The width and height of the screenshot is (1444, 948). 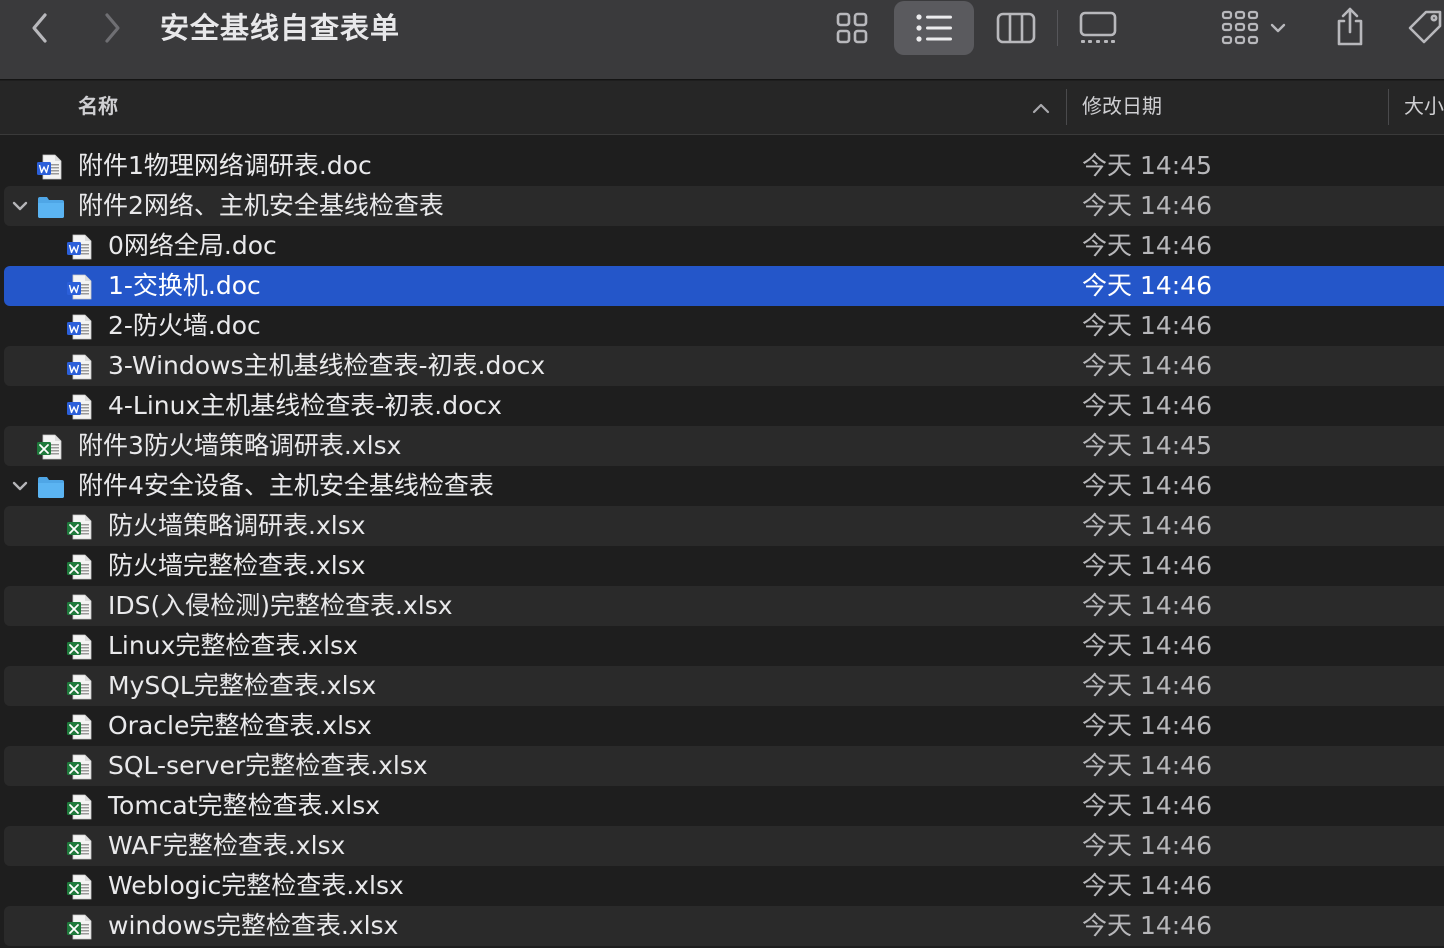 What do you see at coordinates (724, 766) in the screenshot?
I see `file-row: SQL-server完整检查表.xlsx 今天 14:46` at bounding box center [724, 766].